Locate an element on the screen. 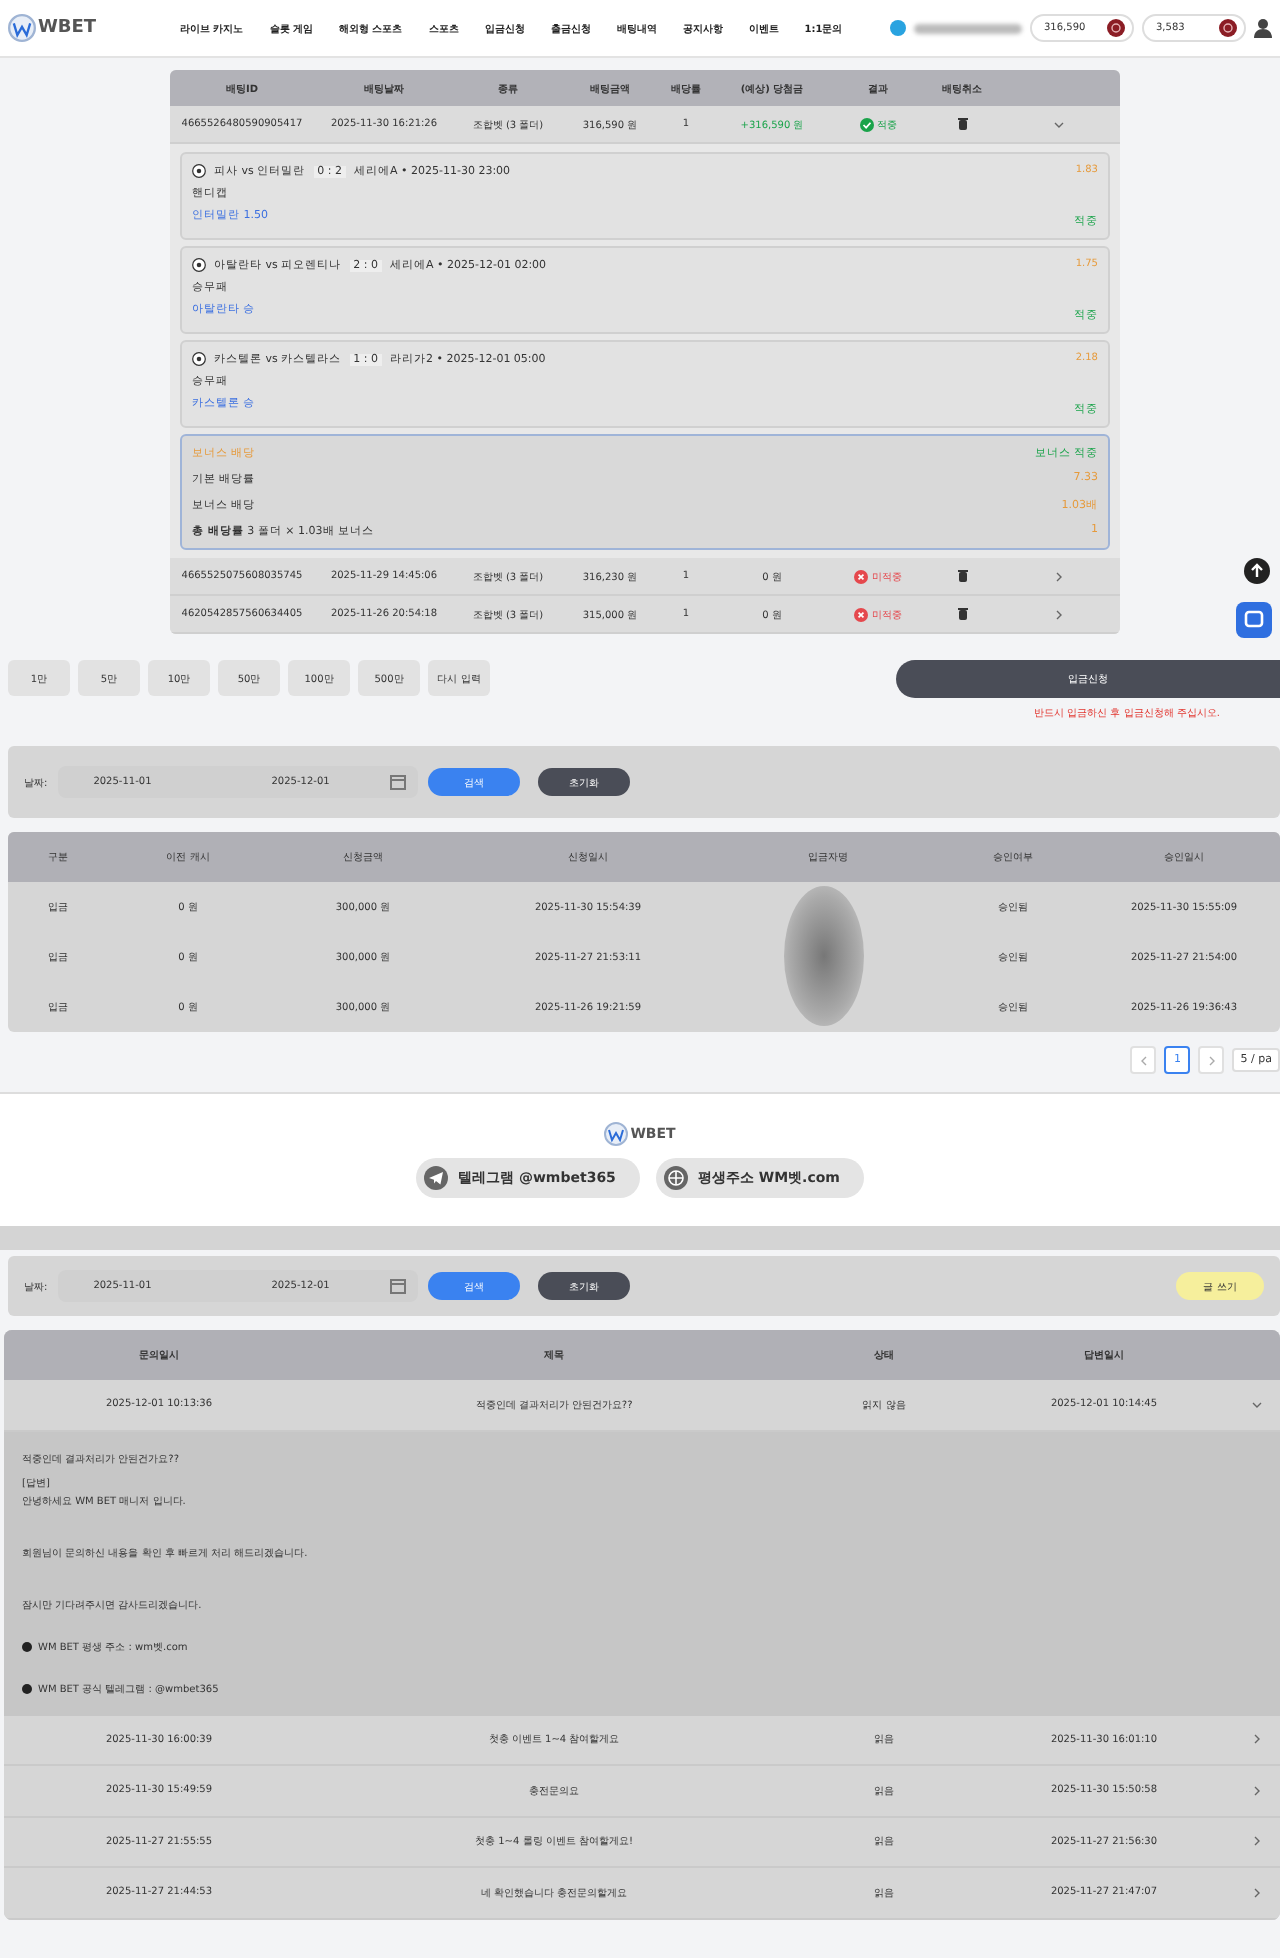 This screenshot has width=1280, height=1958. paper-plane-icon is located at coordinates (436, 1178).